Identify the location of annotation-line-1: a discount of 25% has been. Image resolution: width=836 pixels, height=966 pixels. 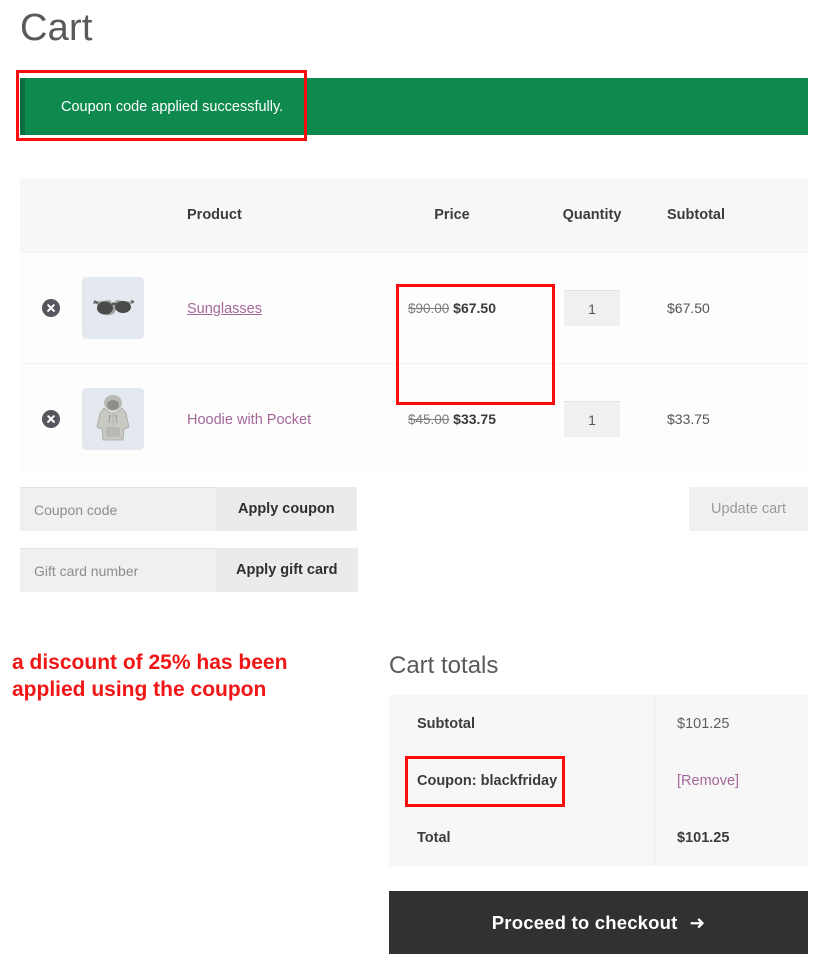
(150, 662).